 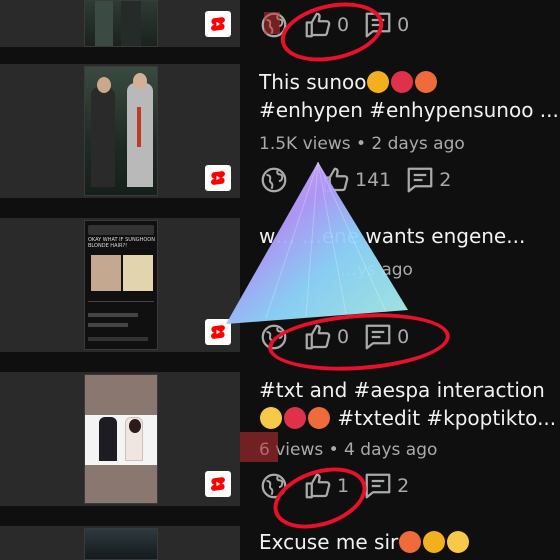 What do you see at coordinates (409, 390) in the screenshot?
I see `video-title: #txt and #aespa interaction` at bounding box center [409, 390].